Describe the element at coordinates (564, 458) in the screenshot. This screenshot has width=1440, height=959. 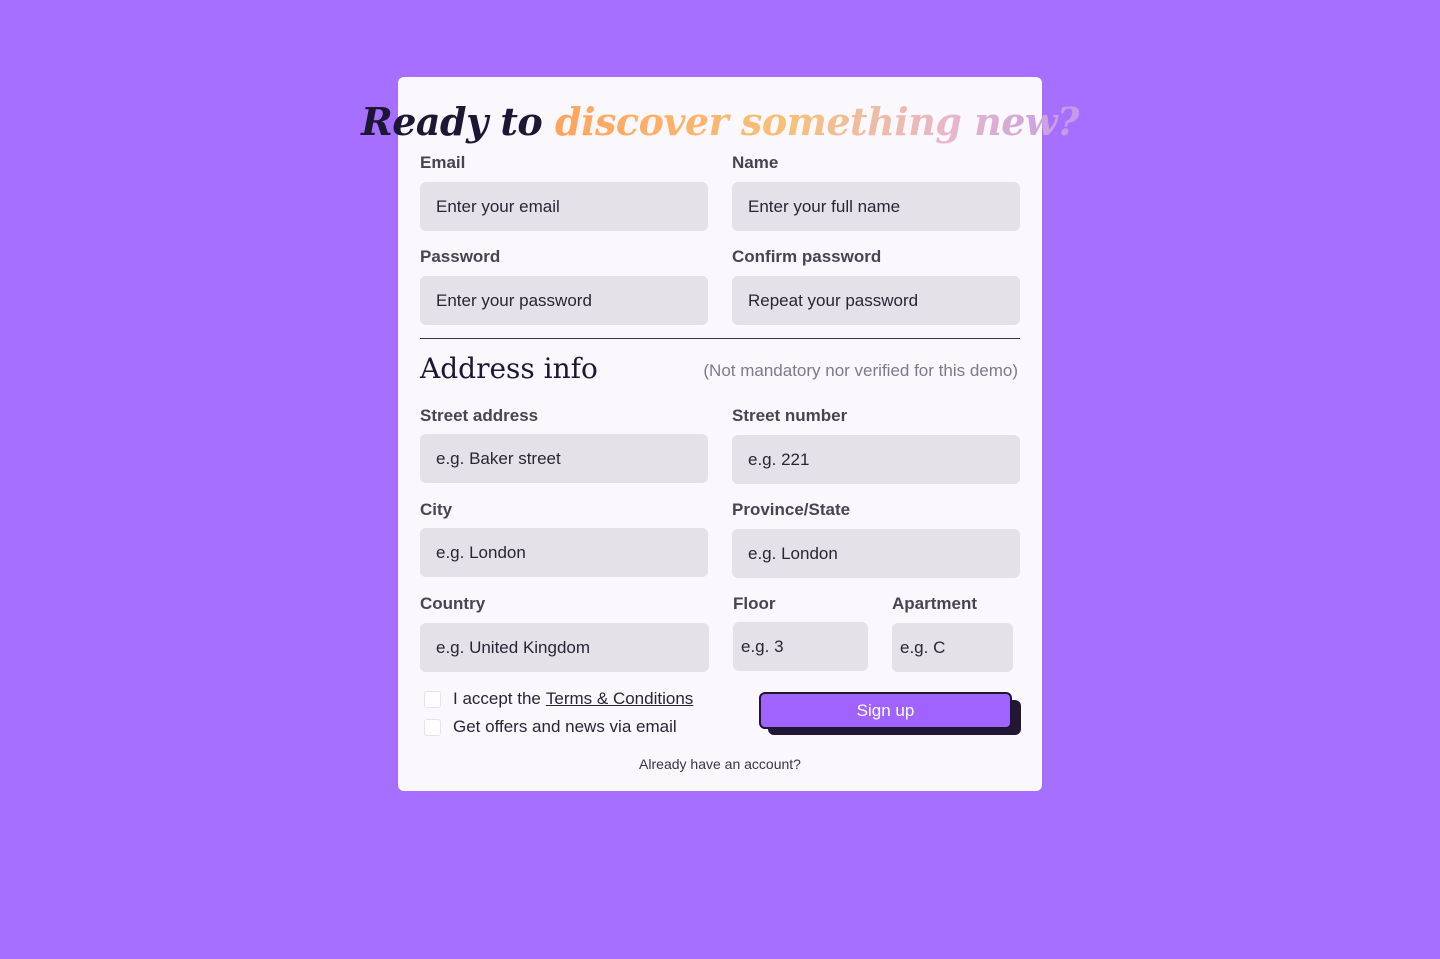
I see `street-address-field` at that location.